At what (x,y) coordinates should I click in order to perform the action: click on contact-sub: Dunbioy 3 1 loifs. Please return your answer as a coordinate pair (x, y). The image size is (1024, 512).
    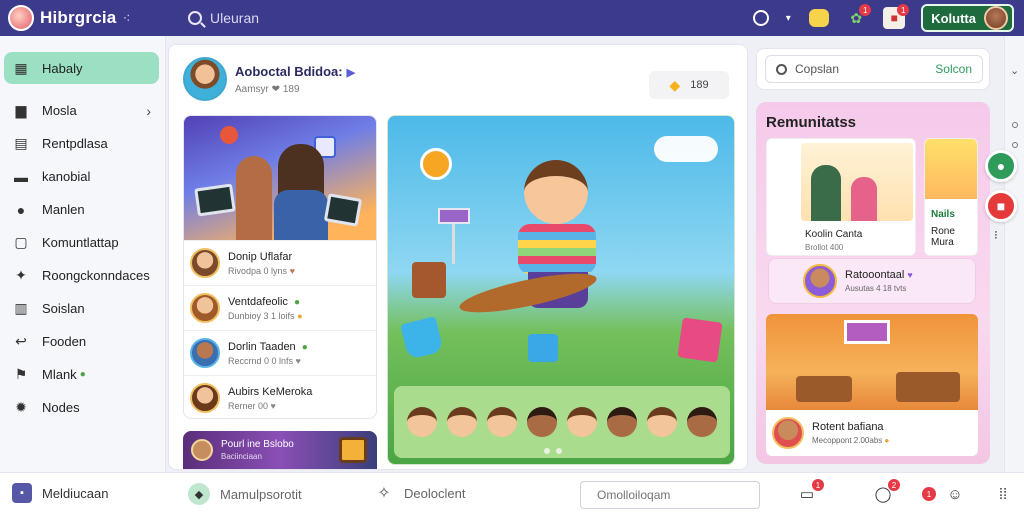
    Looking at the image, I should click on (261, 315).